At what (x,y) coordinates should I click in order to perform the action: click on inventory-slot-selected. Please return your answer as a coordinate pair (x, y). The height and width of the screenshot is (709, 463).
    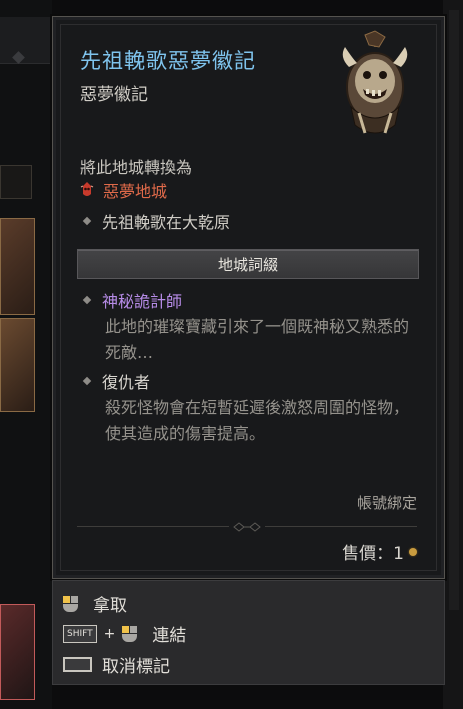
    Looking at the image, I should click on (17, 652).